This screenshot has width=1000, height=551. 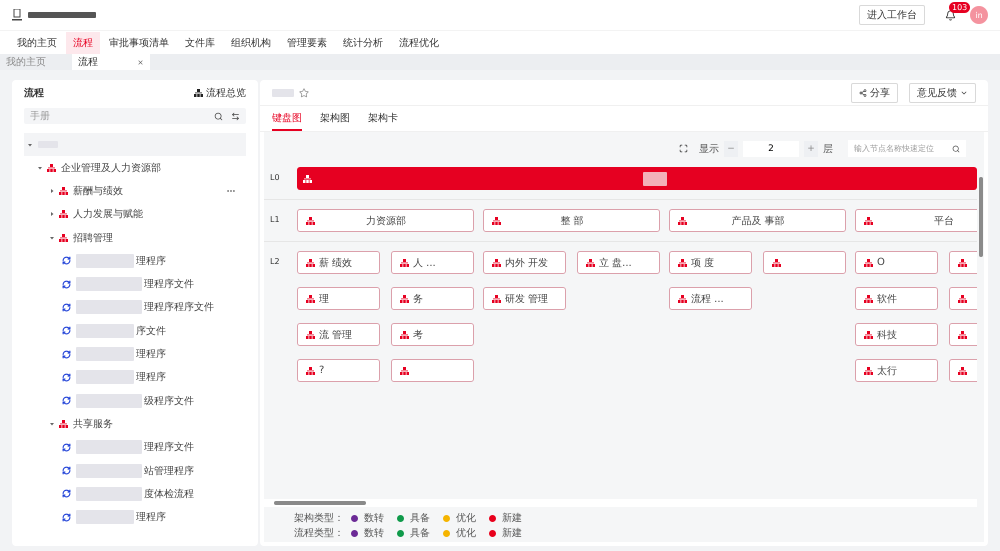 What do you see at coordinates (892, 15) in the screenshot?
I see `workspace-button: 进入工作台` at bounding box center [892, 15].